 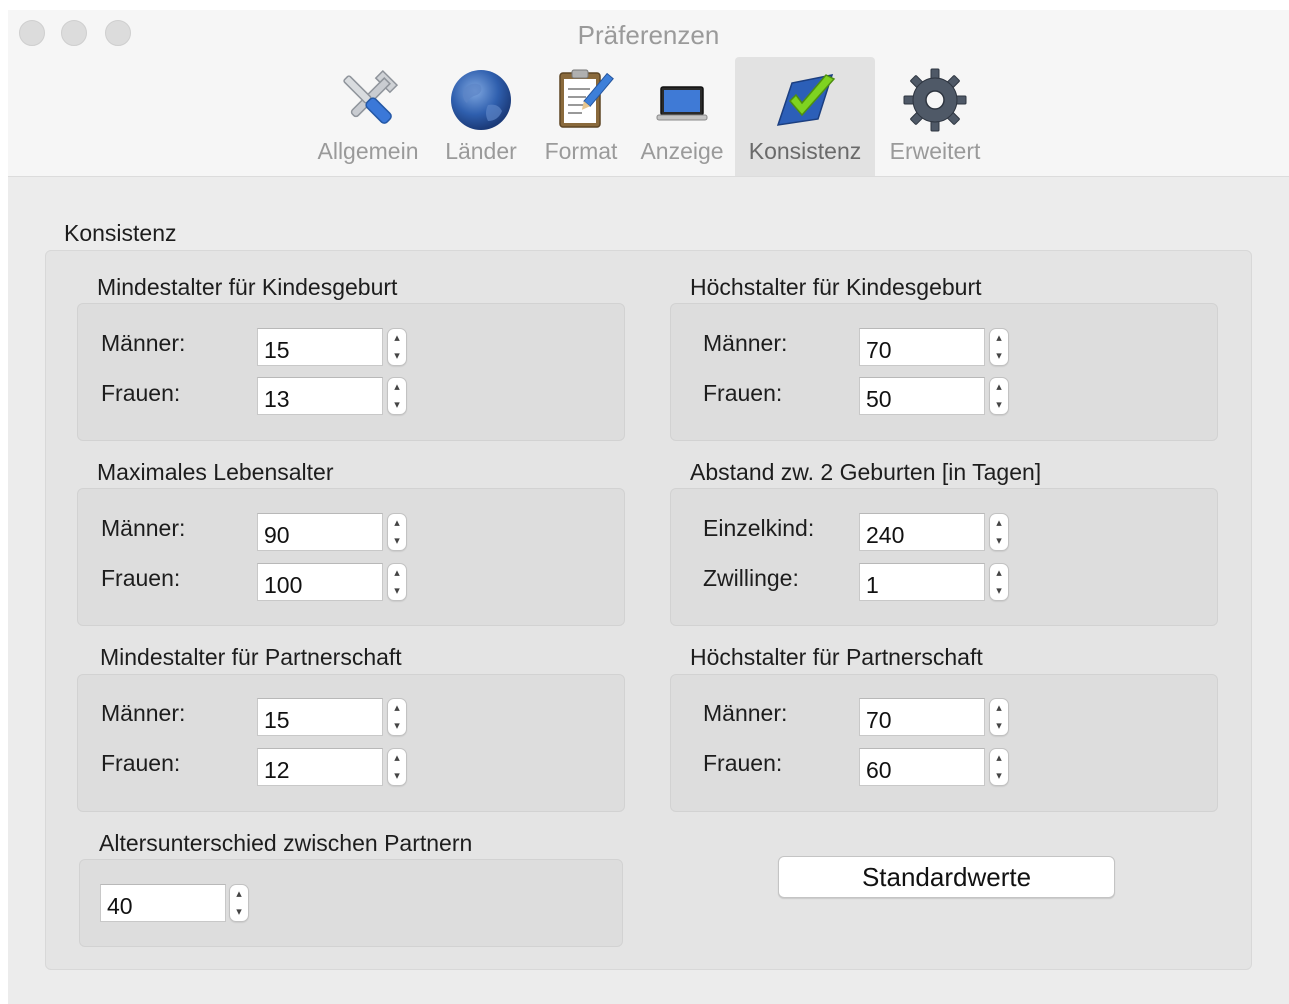 I want to click on globe-icon, so click(x=481, y=100).